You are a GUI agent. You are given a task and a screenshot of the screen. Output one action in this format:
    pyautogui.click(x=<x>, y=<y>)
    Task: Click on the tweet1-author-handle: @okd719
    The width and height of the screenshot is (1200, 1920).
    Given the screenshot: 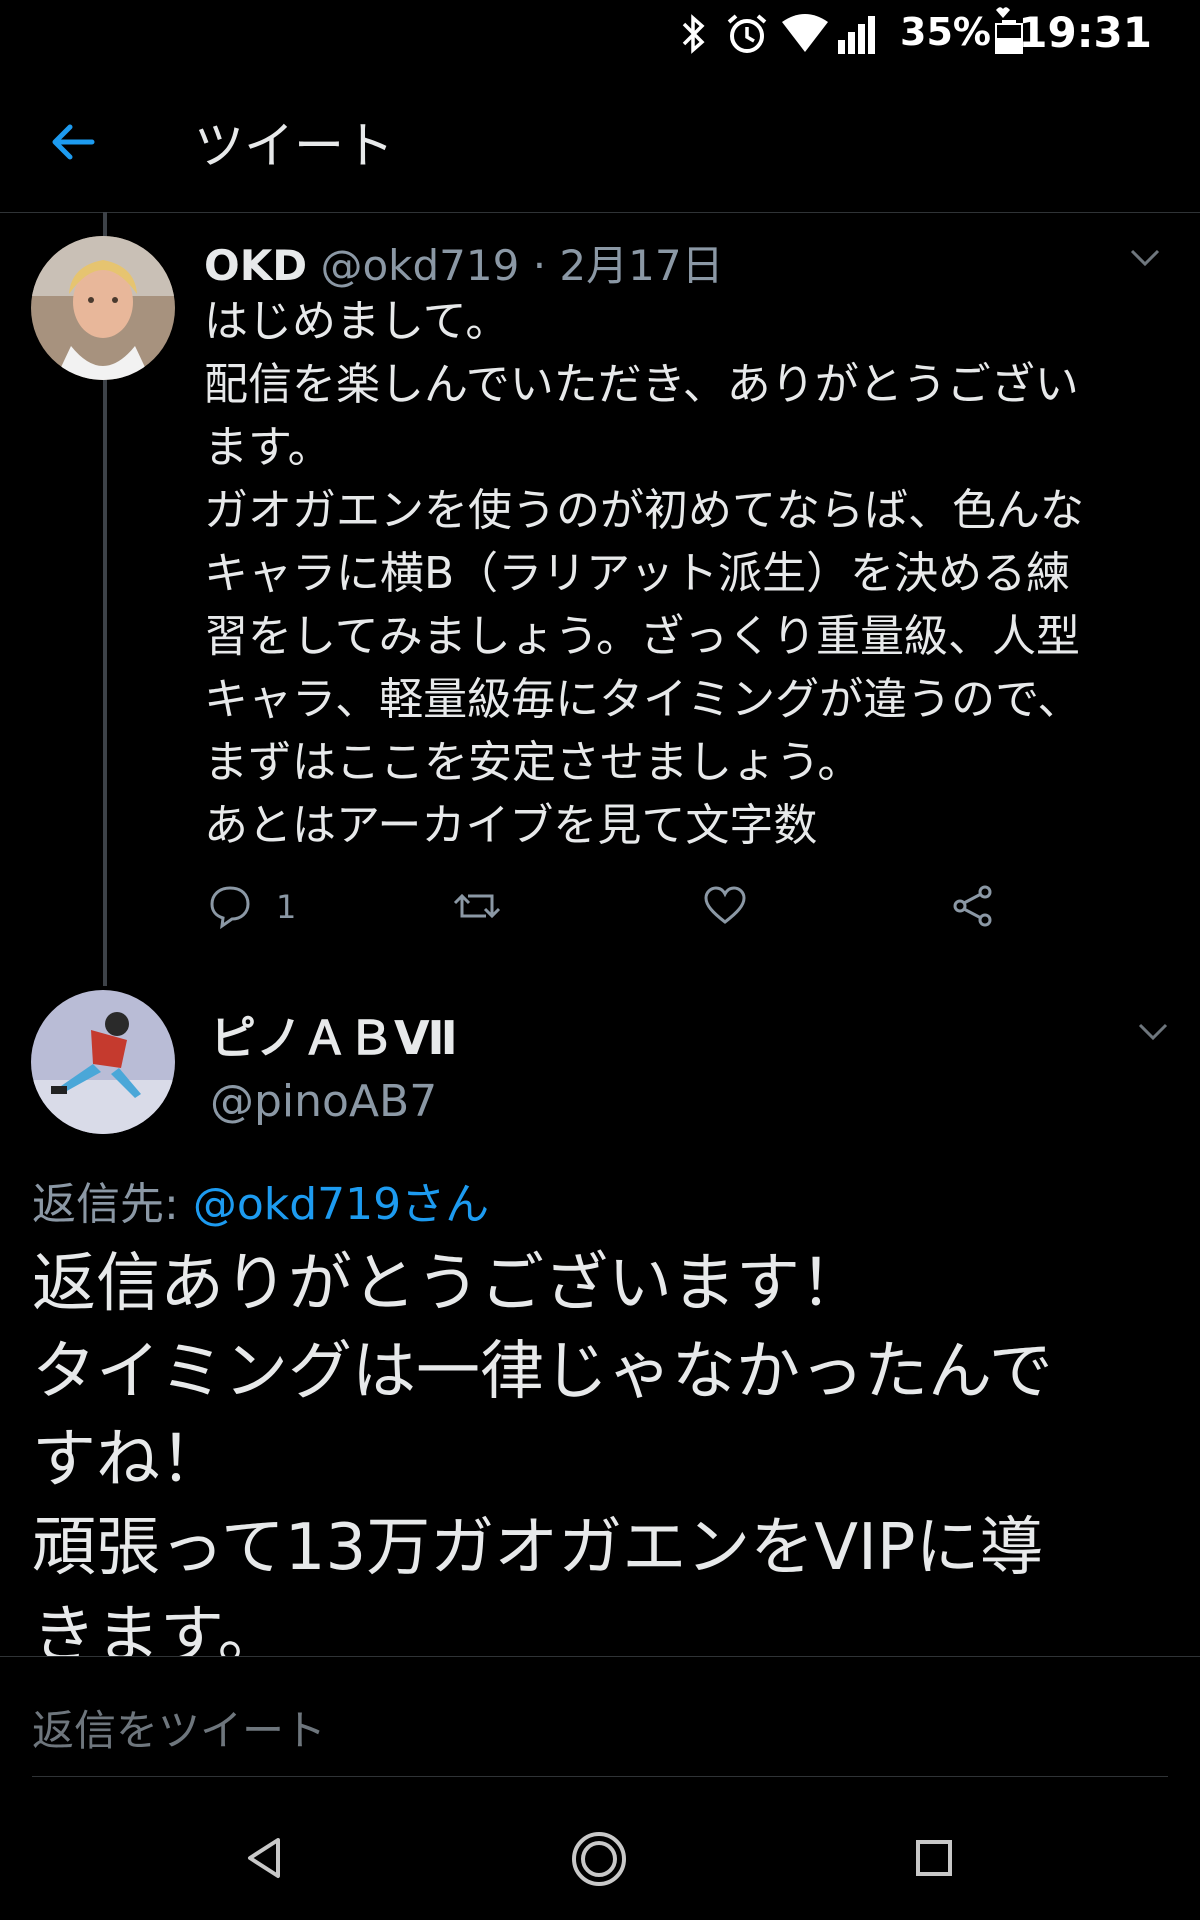 What is the action you would take?
    pyautogui.click(x=419, y=265)
    